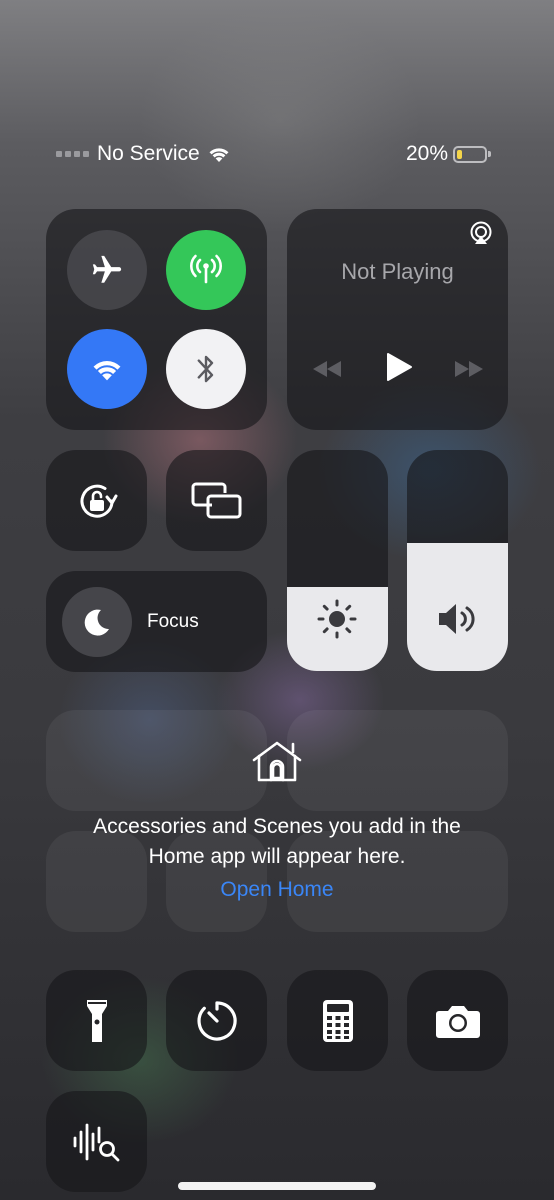  I want to click on flashlight-button, so click(96, 1020).